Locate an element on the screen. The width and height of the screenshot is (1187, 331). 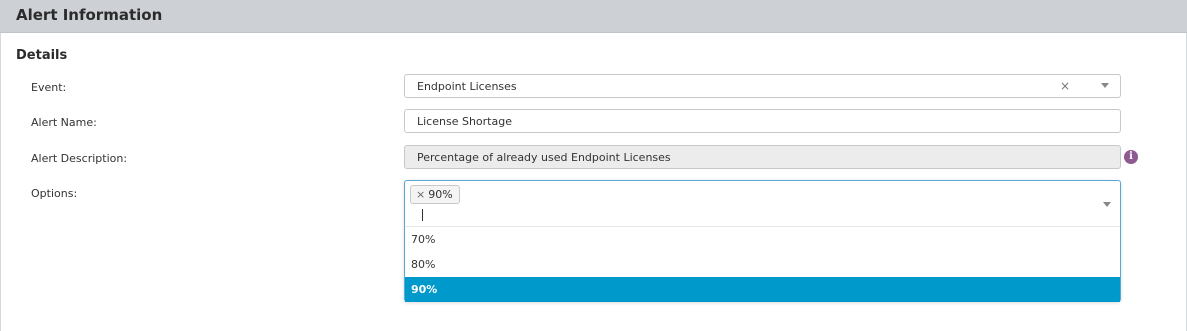
panel-title: Alert Information is located at coordinates (89, 15).